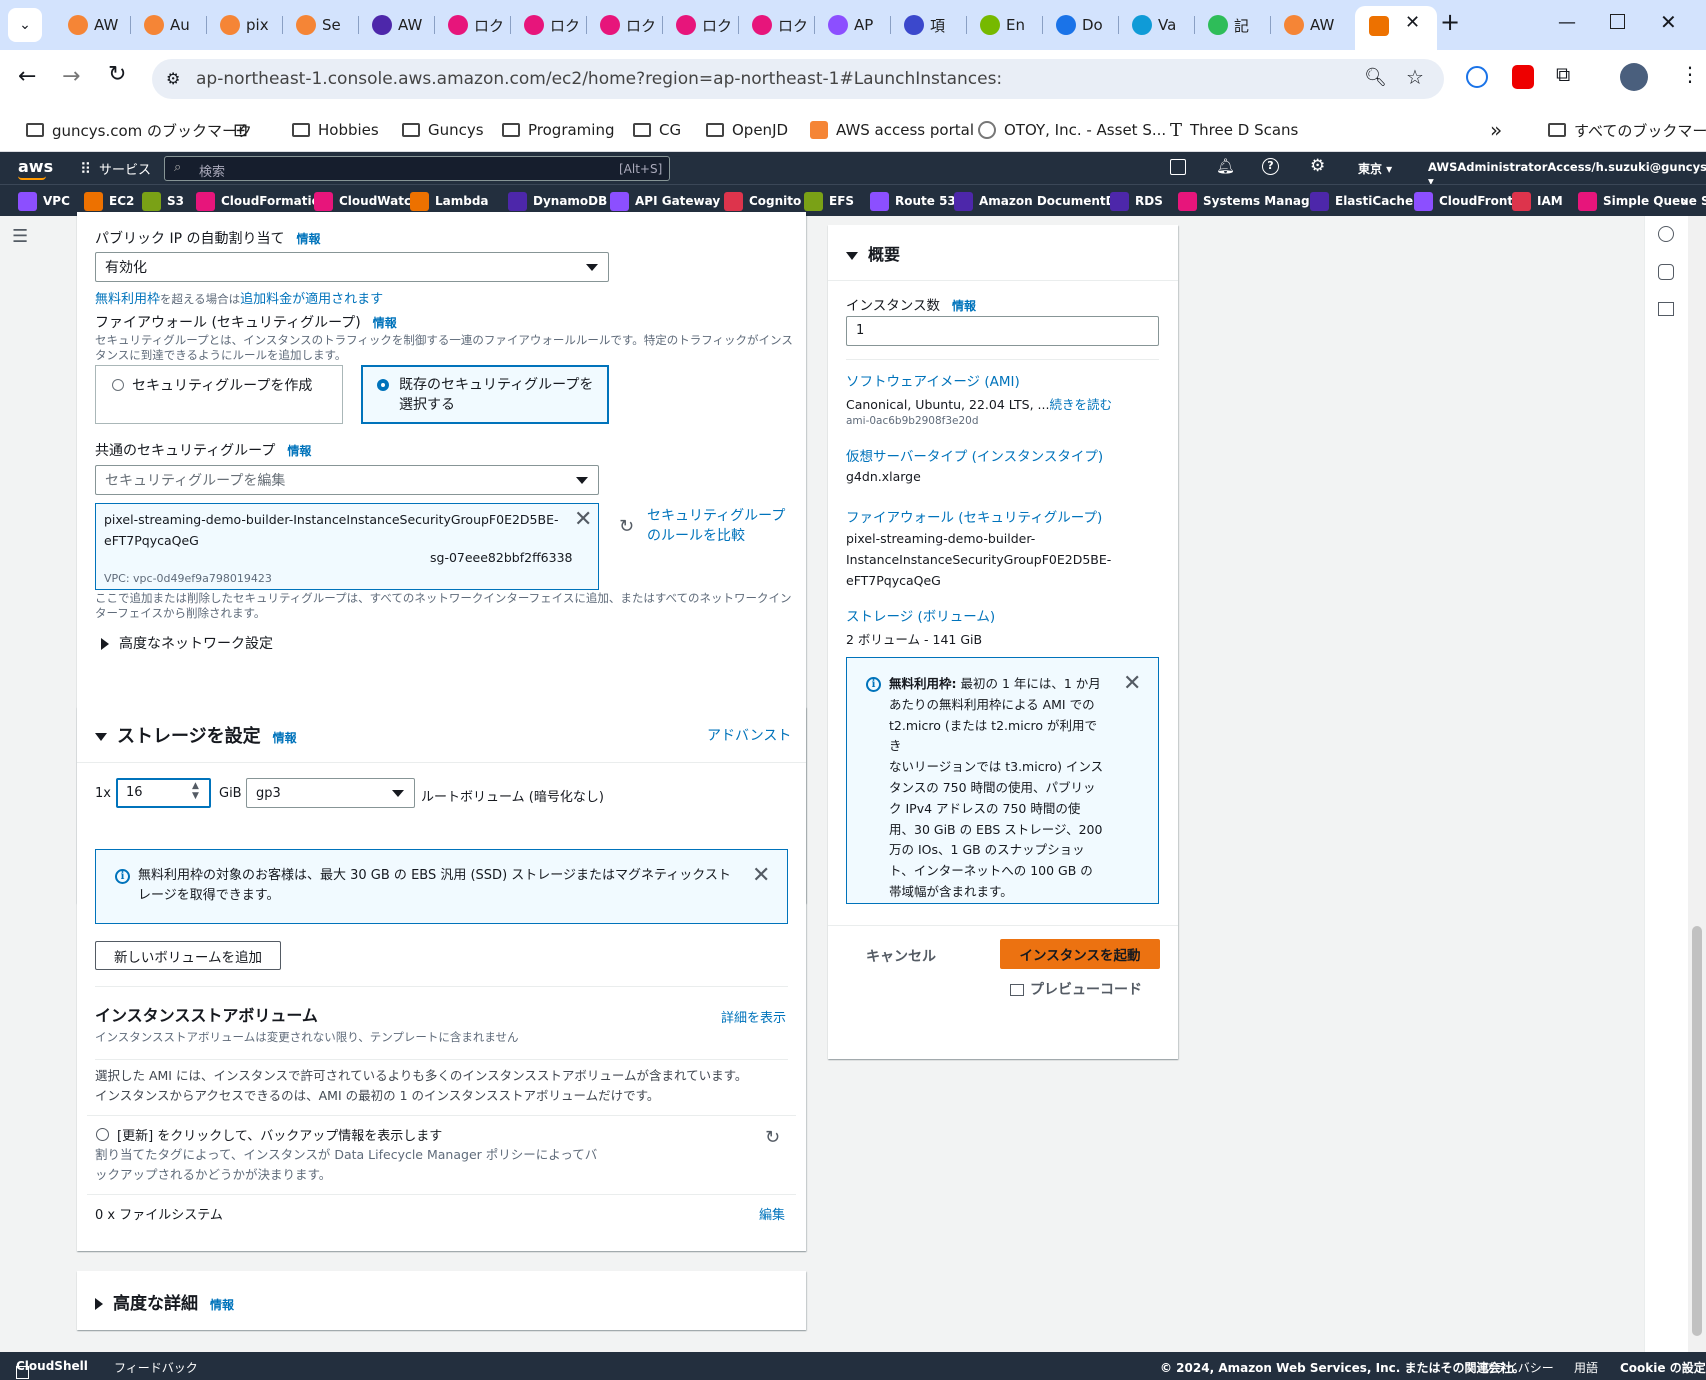  Describe the element at coordinates (1270, 166) in the screenshot. I see `help-icon: ?` at that location.